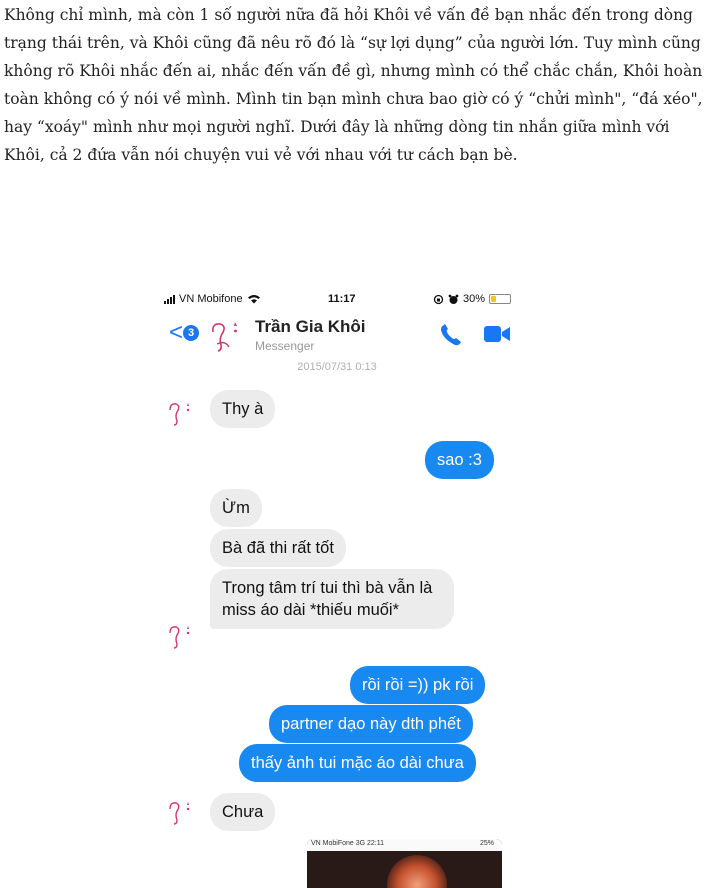 The height and width of the screenshot is (888, 704). Describe the element at coordinates (486, 843) in the screenshot. I see `attached-status-right: 25%` at that location.